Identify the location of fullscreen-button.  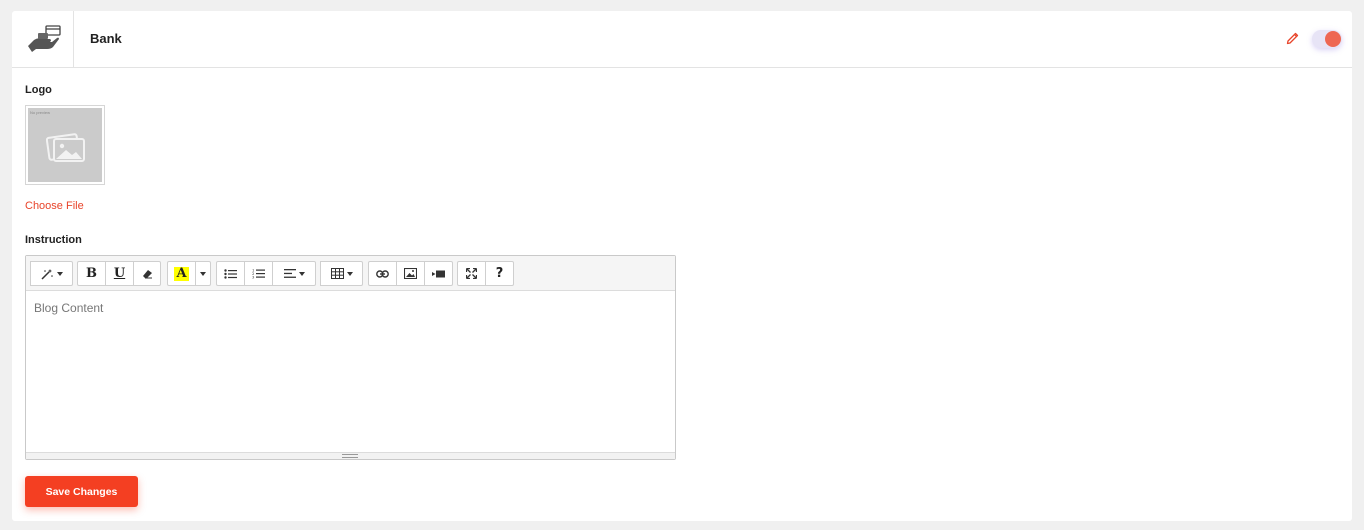
(471, 273).